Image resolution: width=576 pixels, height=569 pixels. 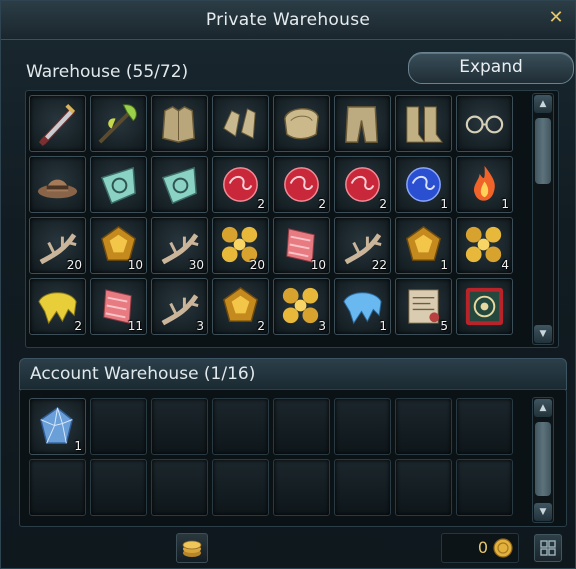 What do you see at coordinates (200, 326) in the screenshot?
I see `item-quantity: 3` at bounding box center [200, 326].